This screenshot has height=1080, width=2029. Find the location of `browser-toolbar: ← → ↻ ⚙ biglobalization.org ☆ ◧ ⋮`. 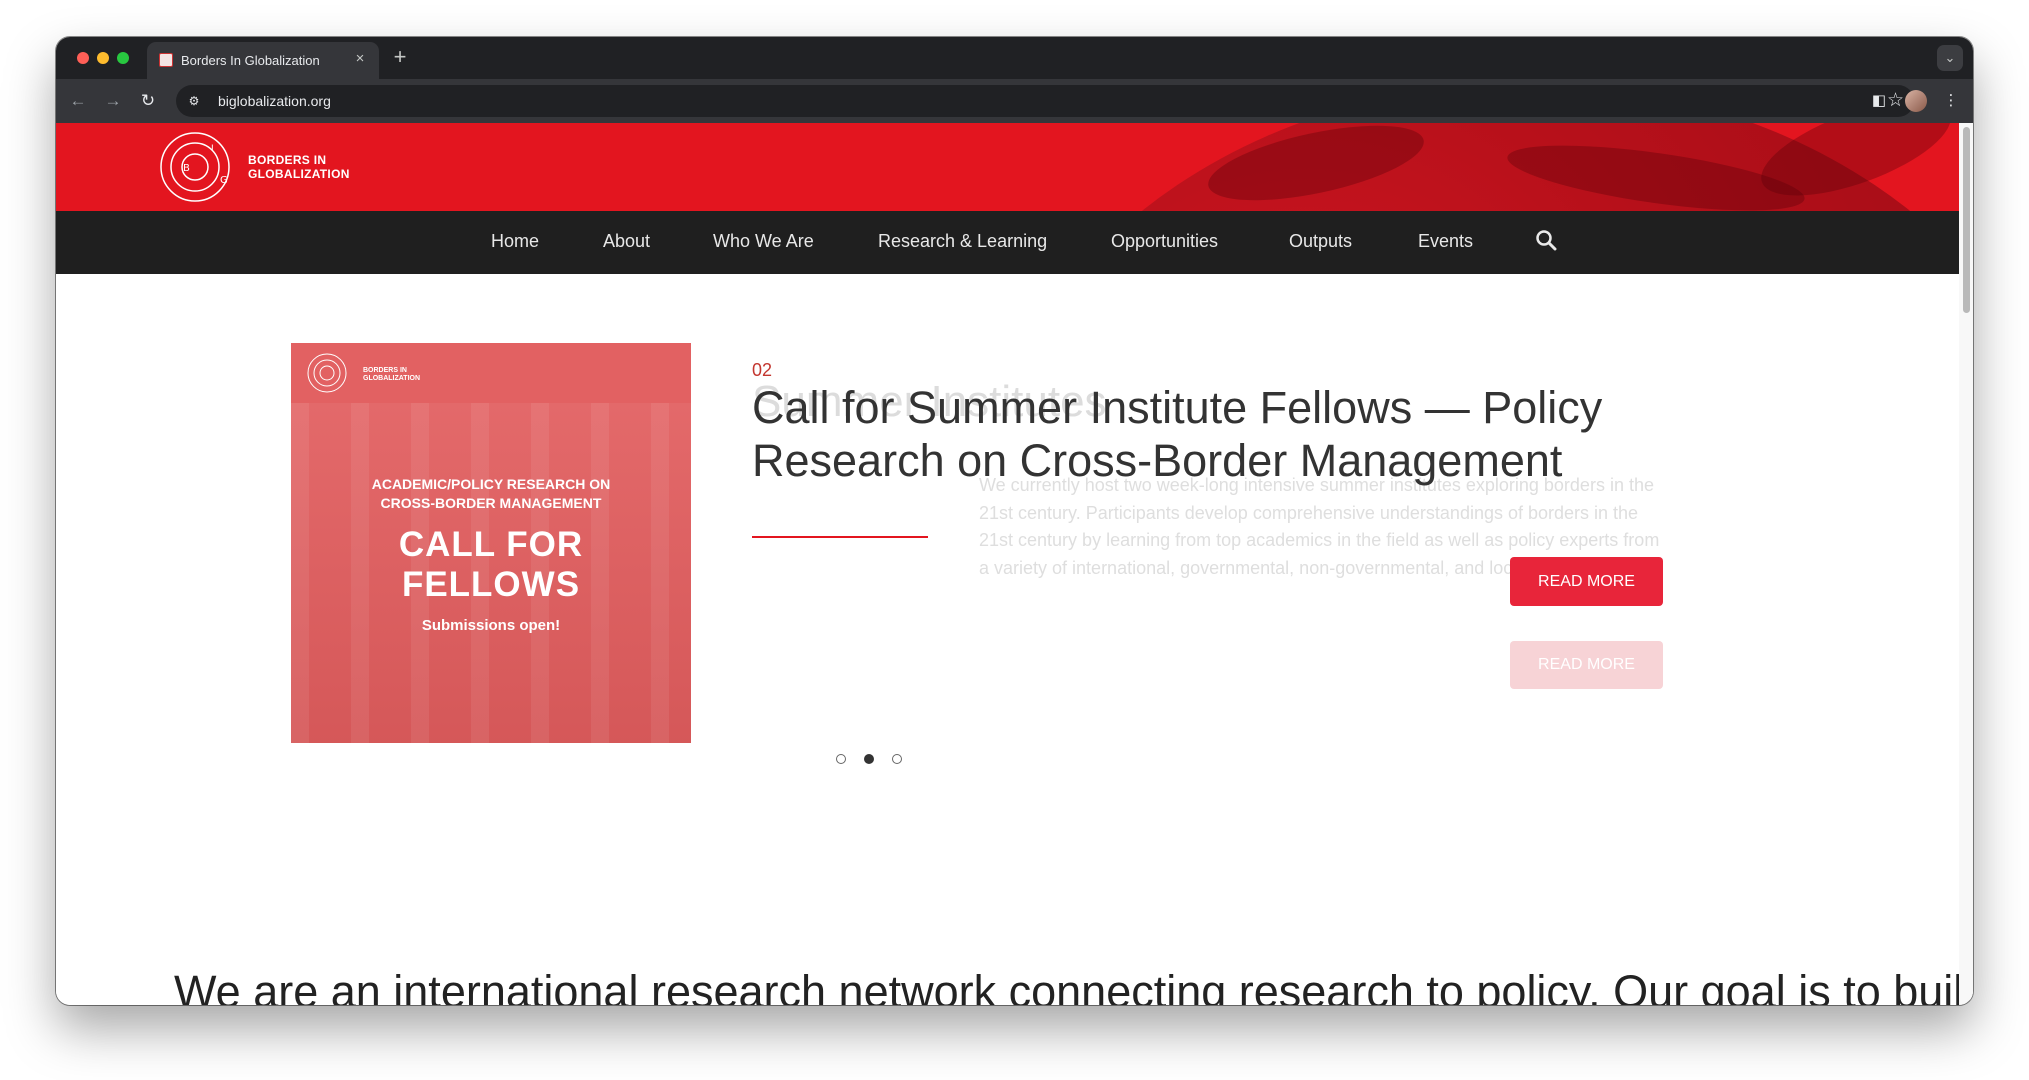

browser-toolbar: ← → ↻ ⚙ biglobalization.org ☆ ◧ ⋮ is located at coordinates (1014, 101).